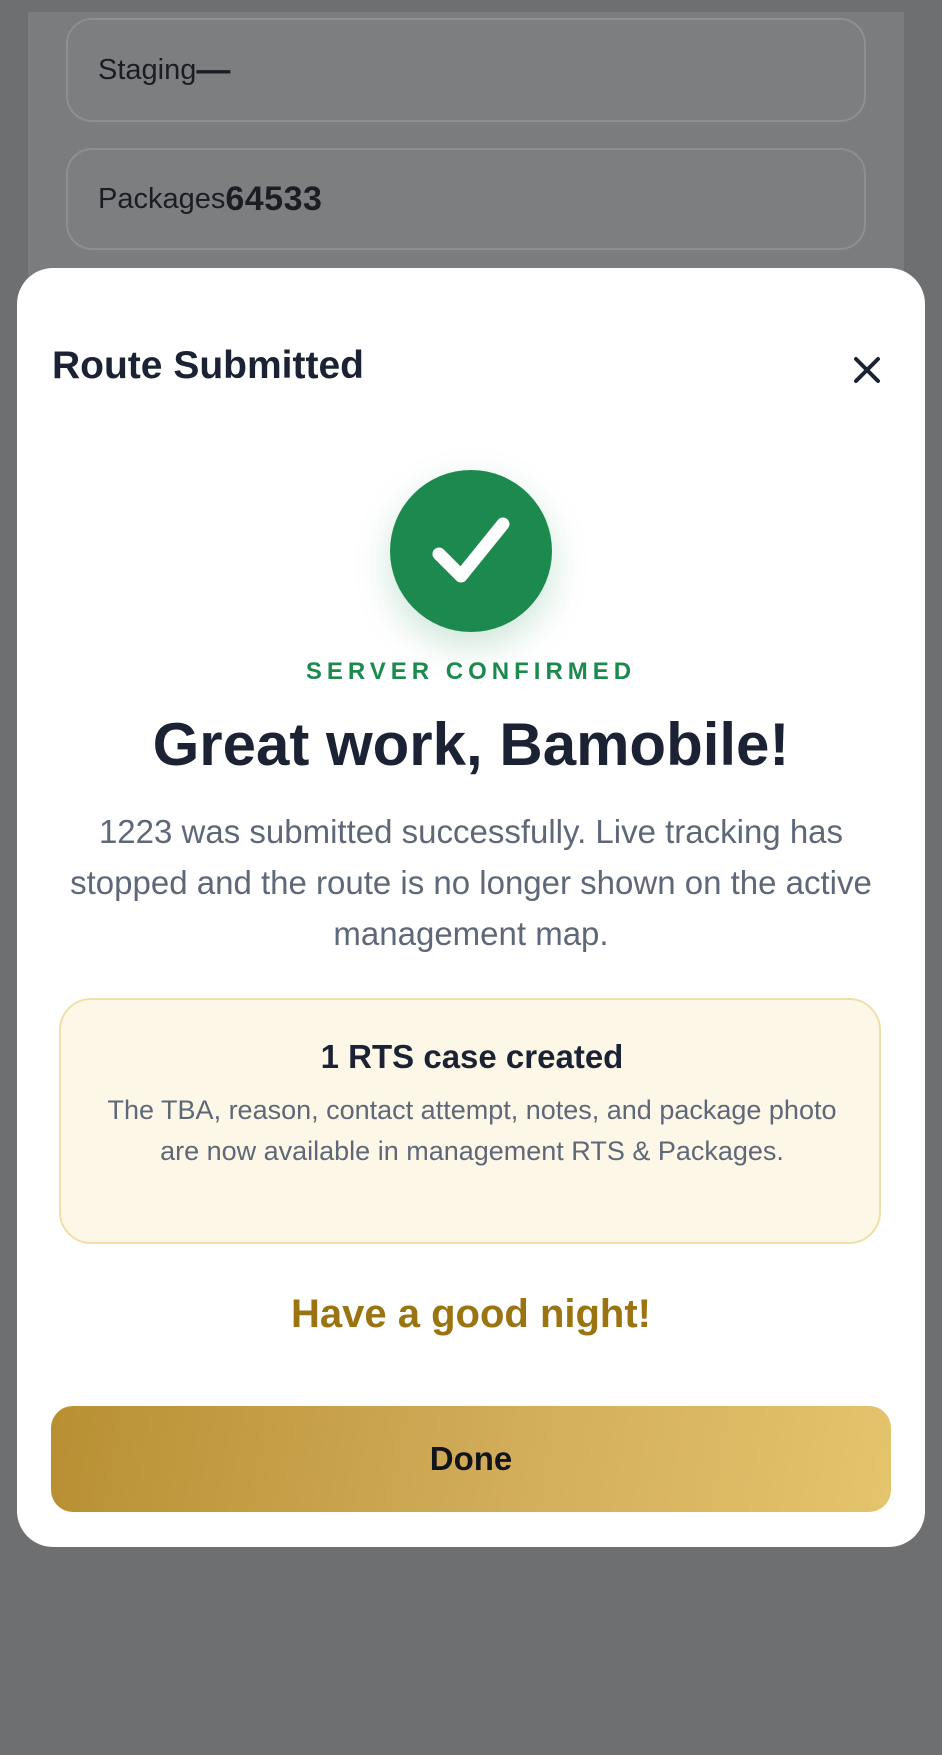  I want to click on close-button, so click(867, 370).